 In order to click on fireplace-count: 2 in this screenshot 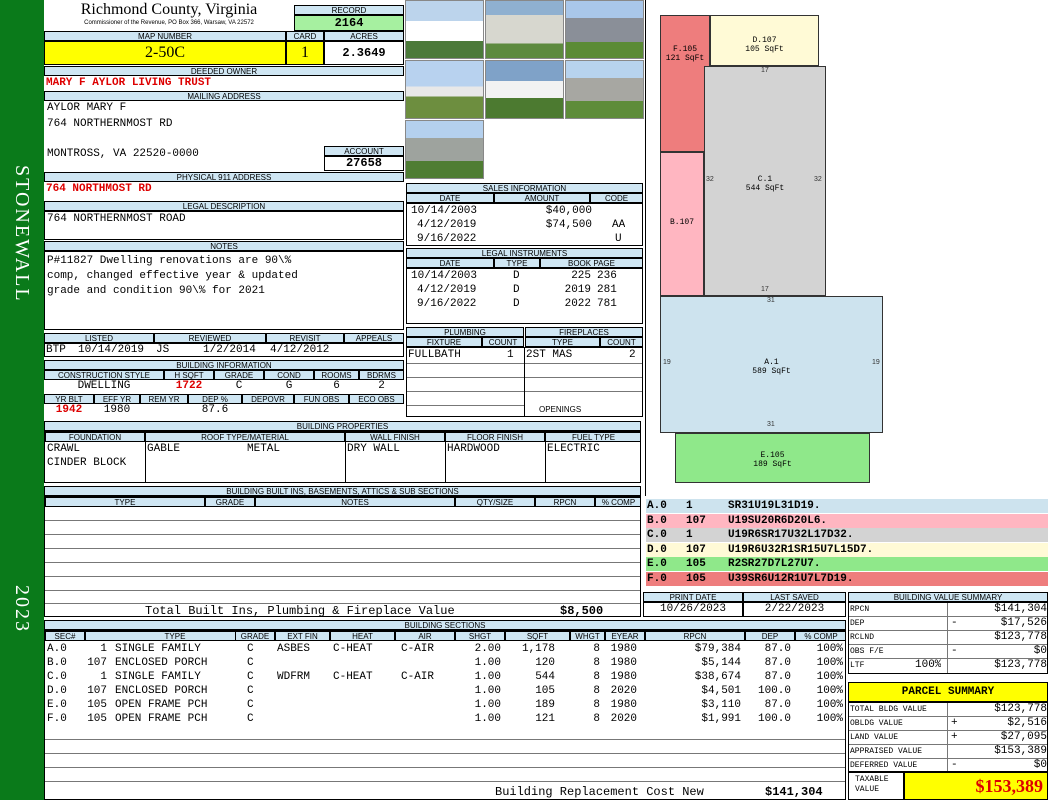, I will do `click(632, 355)`.